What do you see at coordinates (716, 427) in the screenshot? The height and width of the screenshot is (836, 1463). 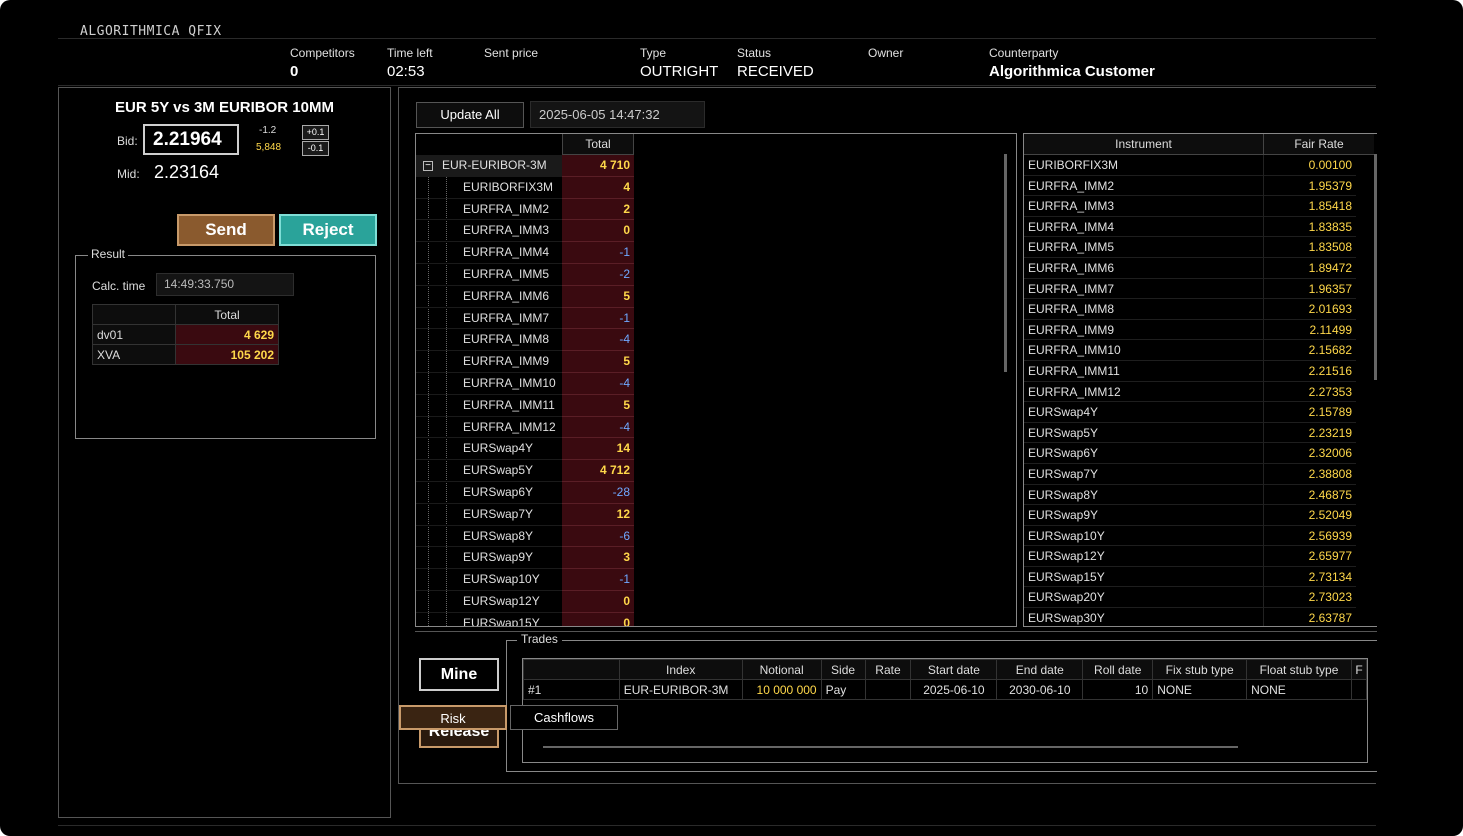 I see `tree-child-row: EURFRA_IMM12 -4` at bounding box center [716, 427].